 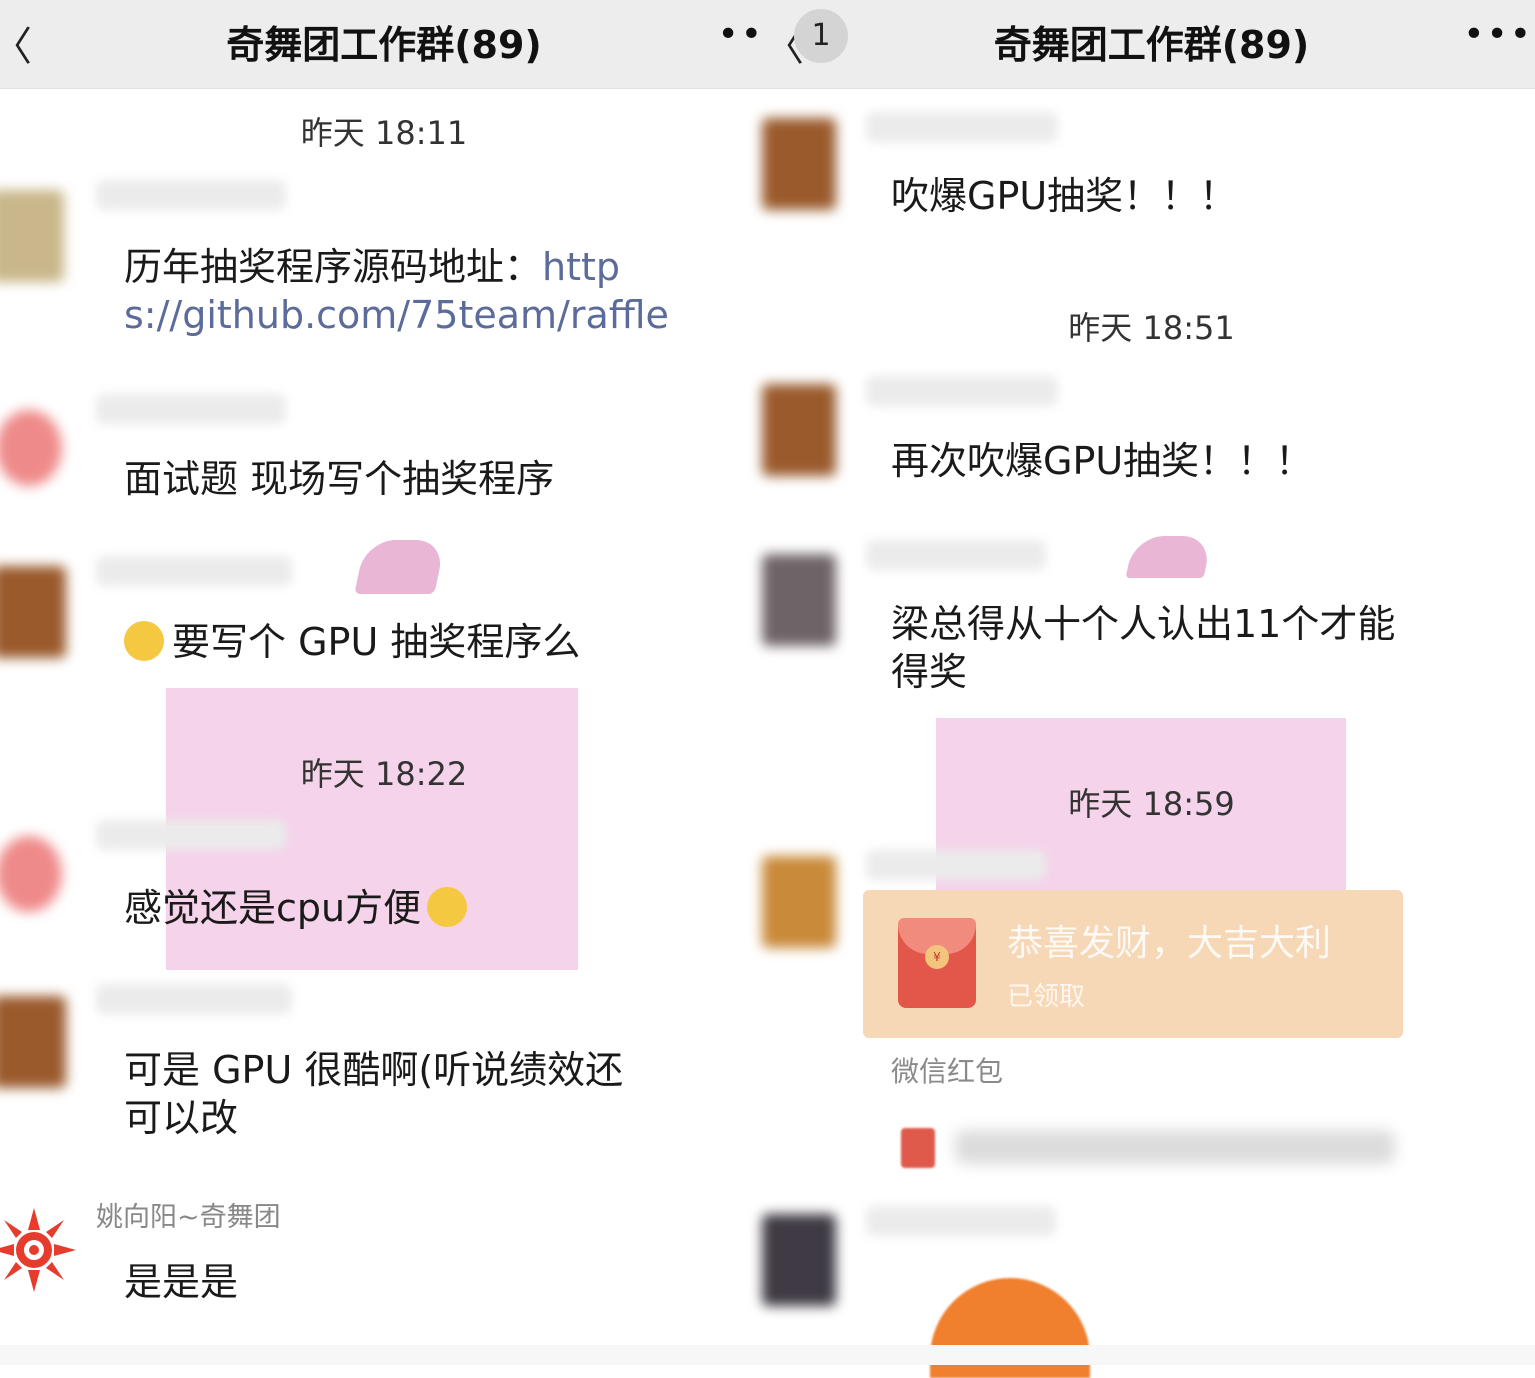 I want to click on red-envelope-coin-icon: ¥, so click(x=937, y=957).